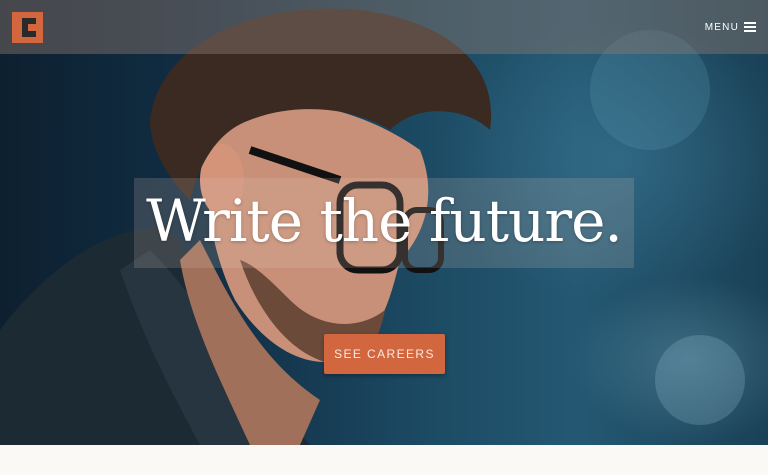 The image size is (768, 475). Describe the element at coordinates (721, 27) in the screenshot. I see `menu-label: MENU` at that location.